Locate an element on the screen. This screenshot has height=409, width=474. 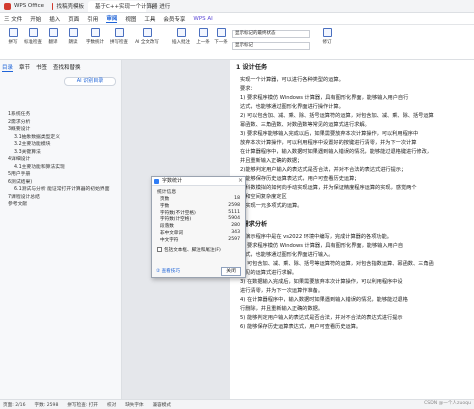
menu-page: 页面 is located at coordinates (73, 19).